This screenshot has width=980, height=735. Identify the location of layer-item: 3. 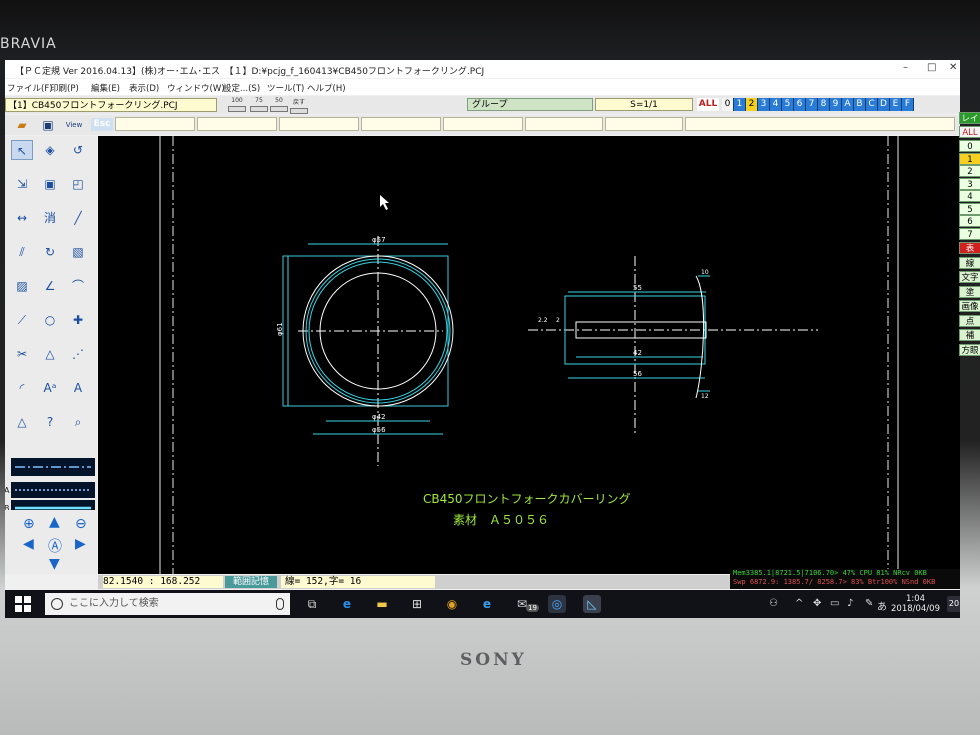
(969, 183).